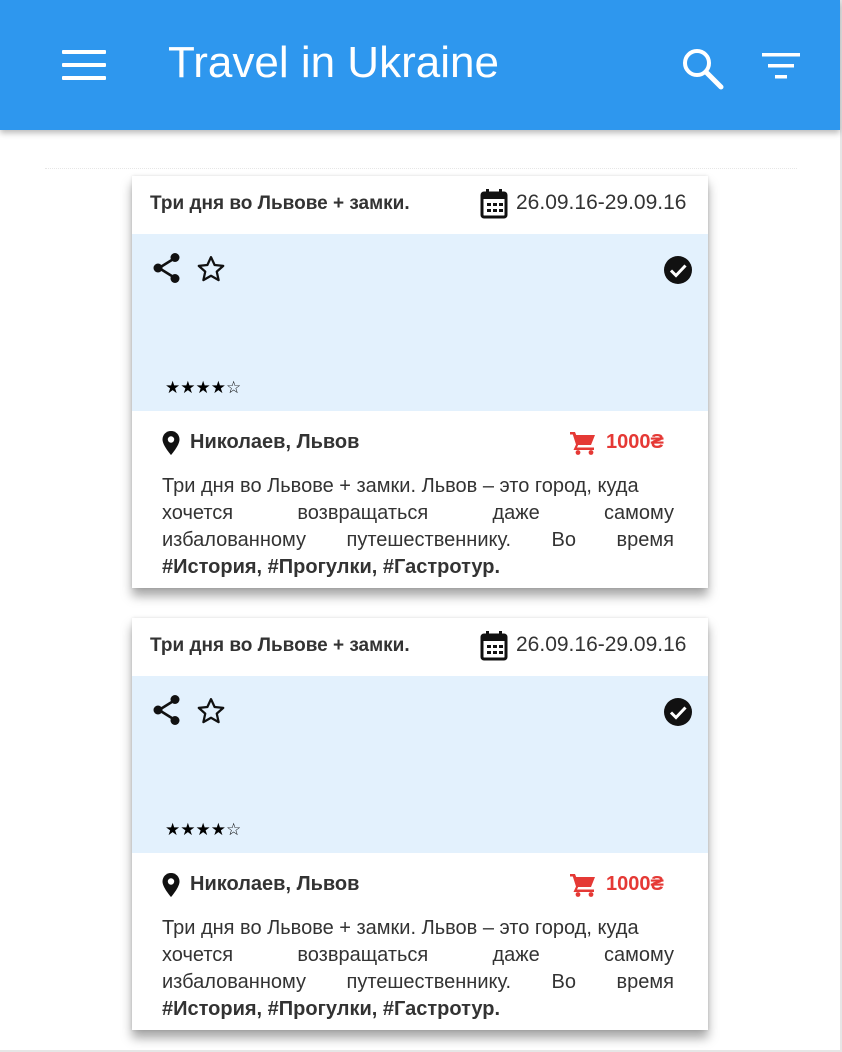 This screenshot has width=842, height=1052. I want to click on filter-icon, so click(782, 66).